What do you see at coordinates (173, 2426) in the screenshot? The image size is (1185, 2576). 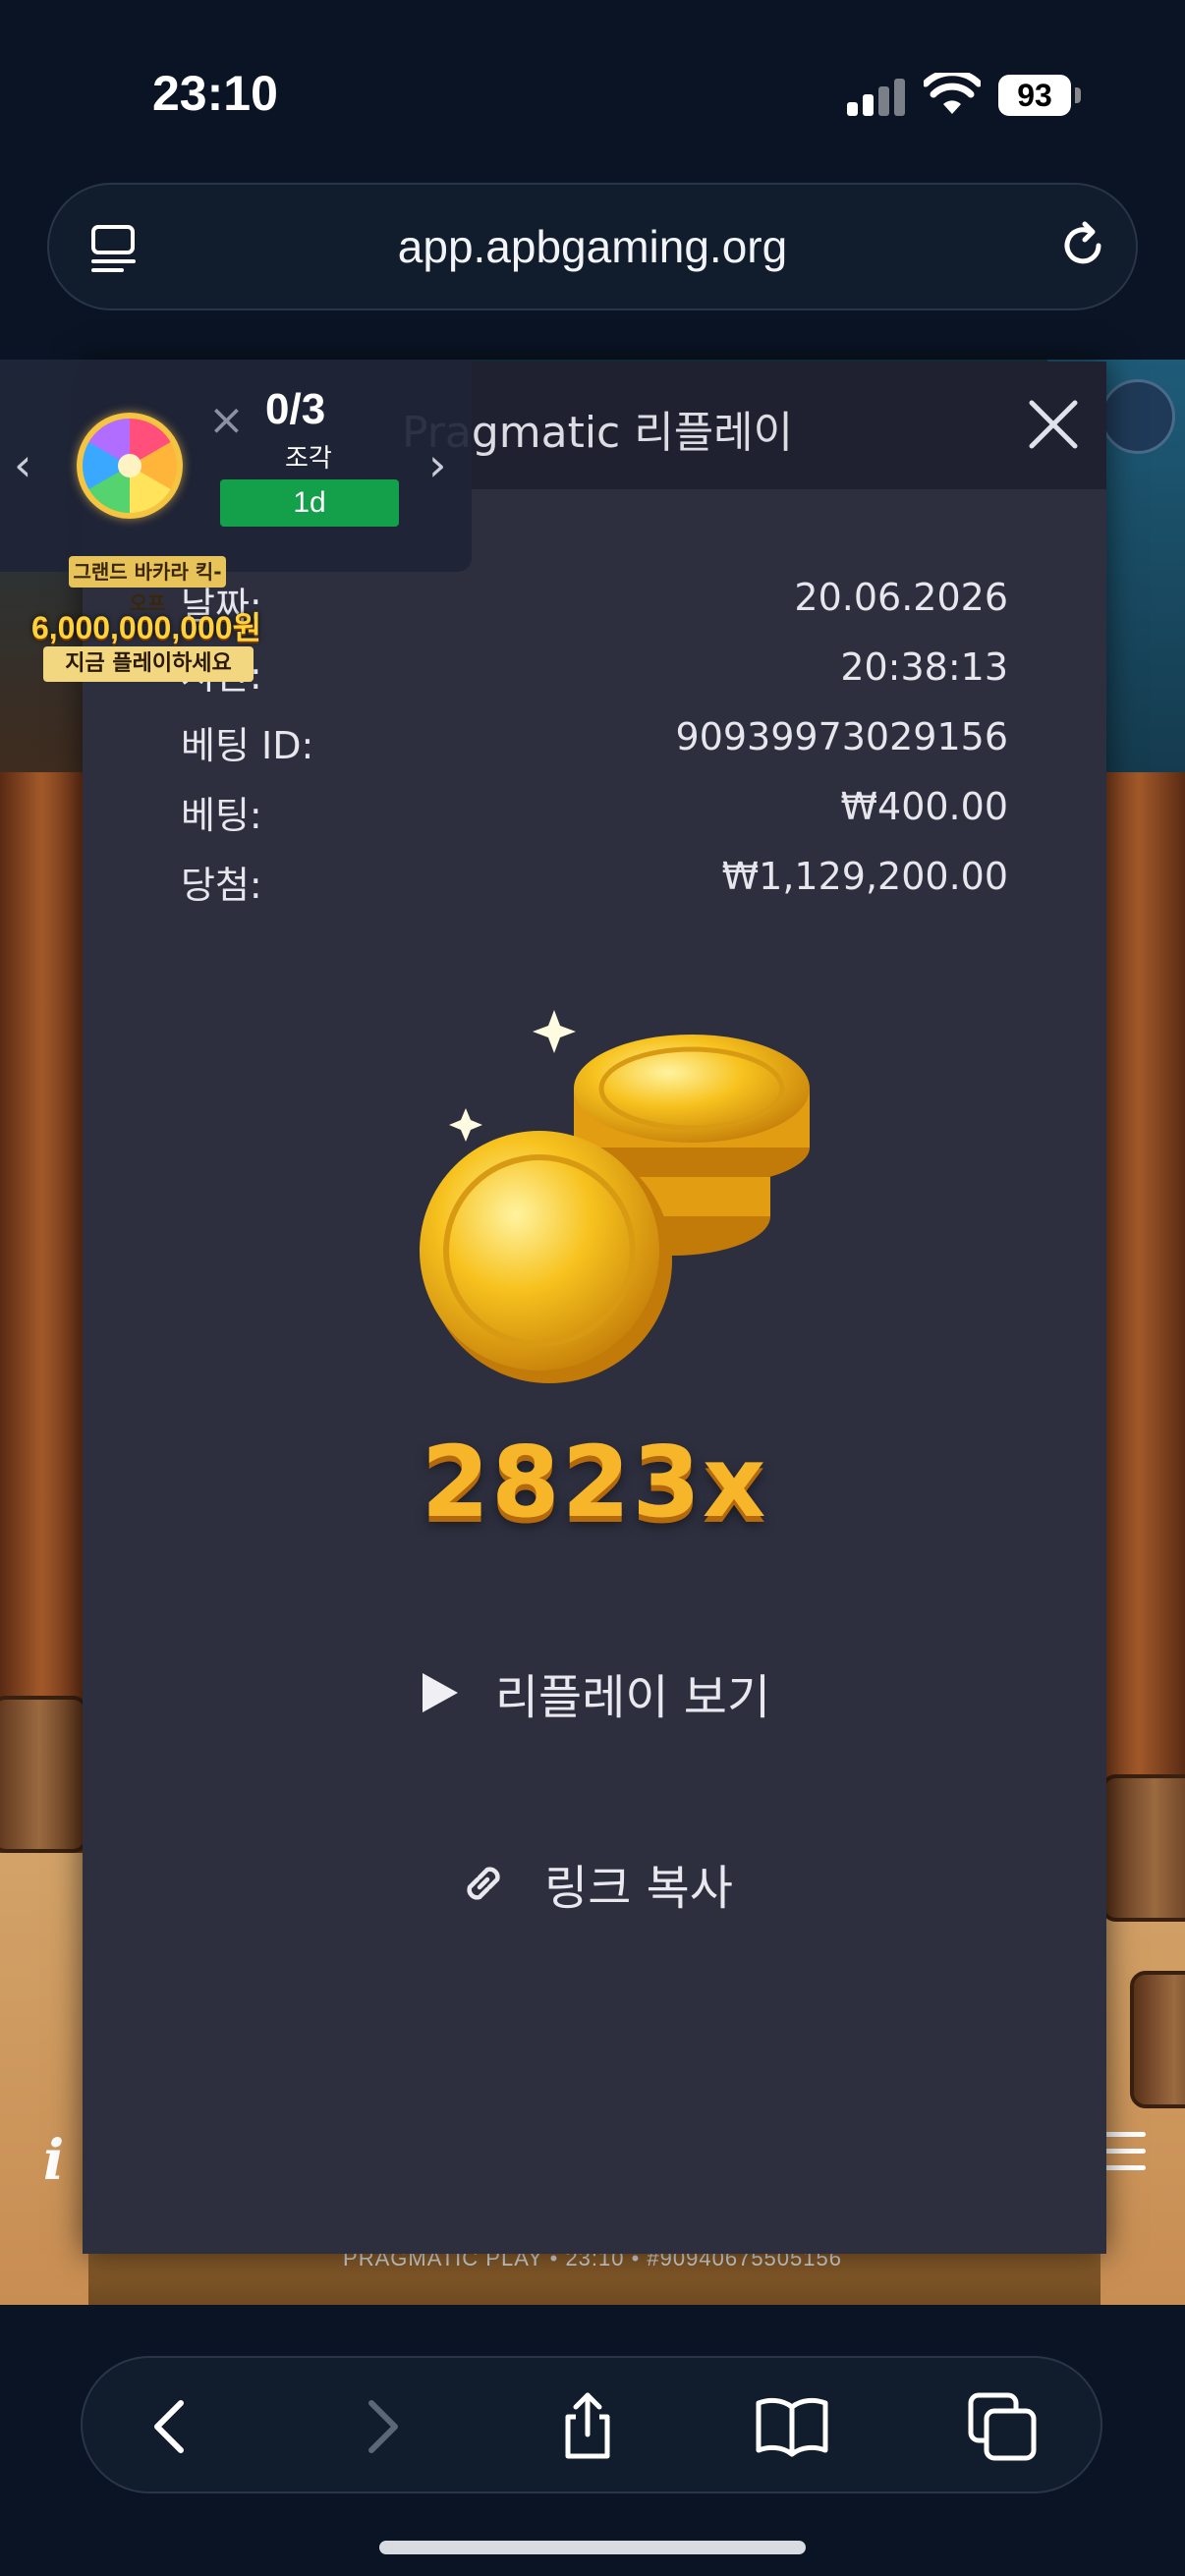 I see `back-icon` at bounding box center [173, 2426].